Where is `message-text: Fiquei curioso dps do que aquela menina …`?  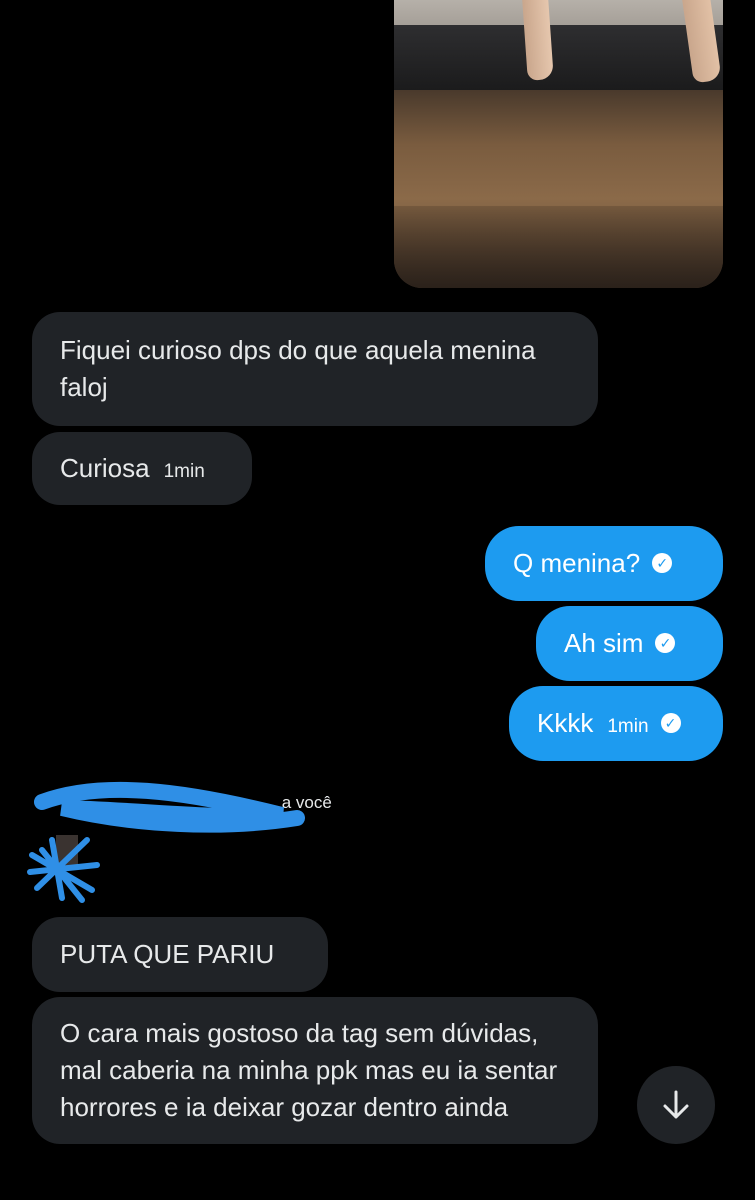
message-text: Fiquei curioso dps do que aquela menina … is located at coordinates (298, 368).